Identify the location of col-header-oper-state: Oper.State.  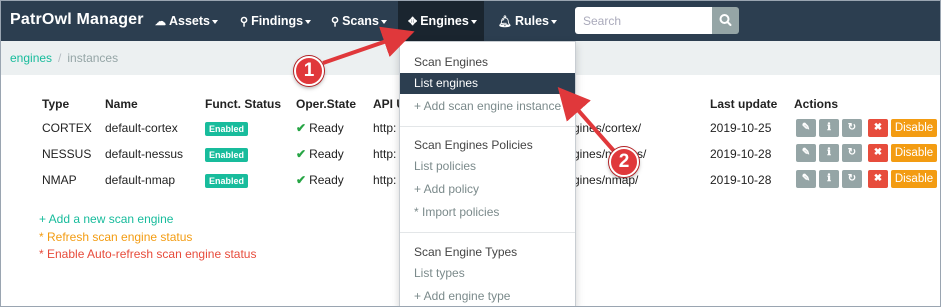
(326, 104).